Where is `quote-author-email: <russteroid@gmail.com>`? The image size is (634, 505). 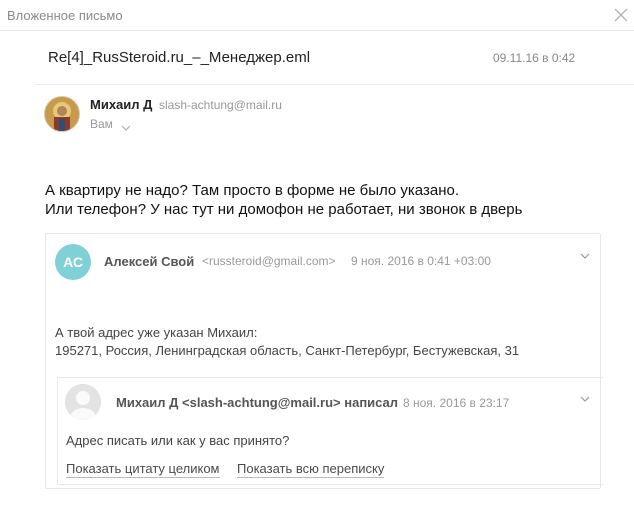
quote-author-email: <russteroid@gmail.com> is located at coordinates (269, 261).